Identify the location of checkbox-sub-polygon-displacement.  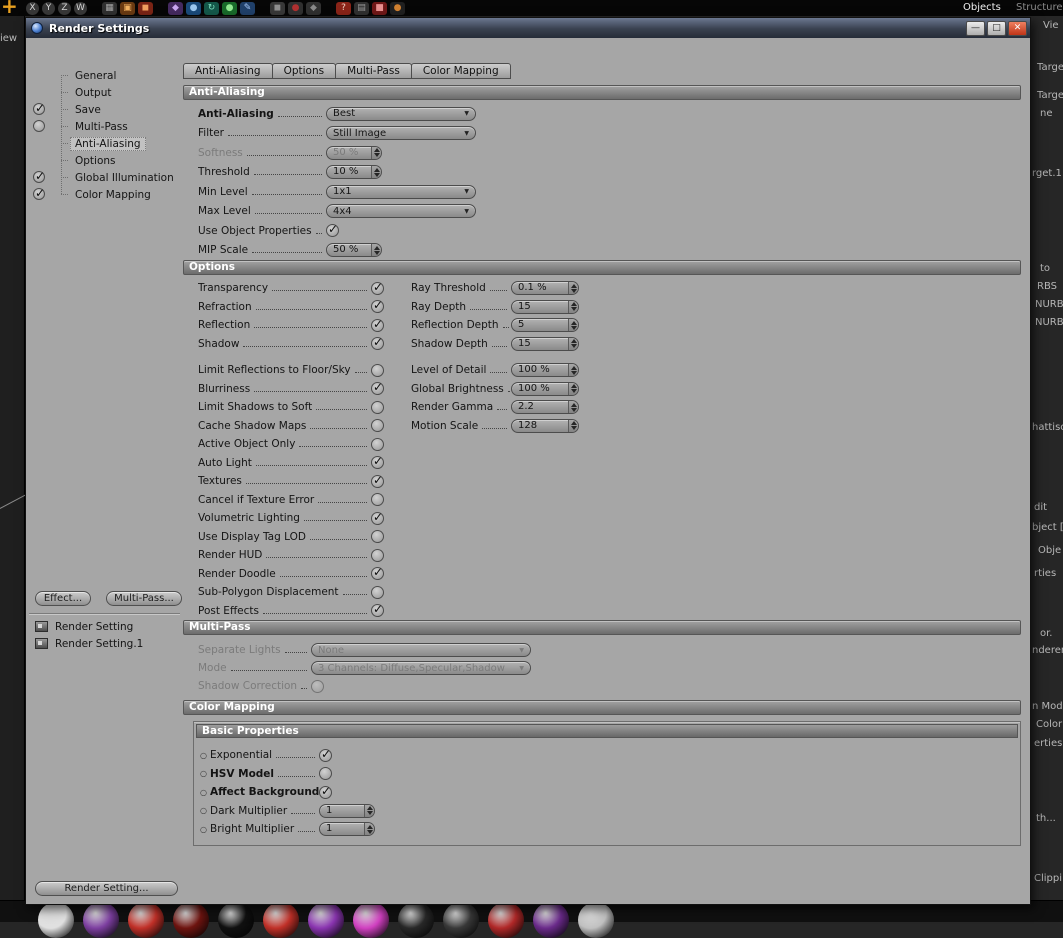
(377, 592).